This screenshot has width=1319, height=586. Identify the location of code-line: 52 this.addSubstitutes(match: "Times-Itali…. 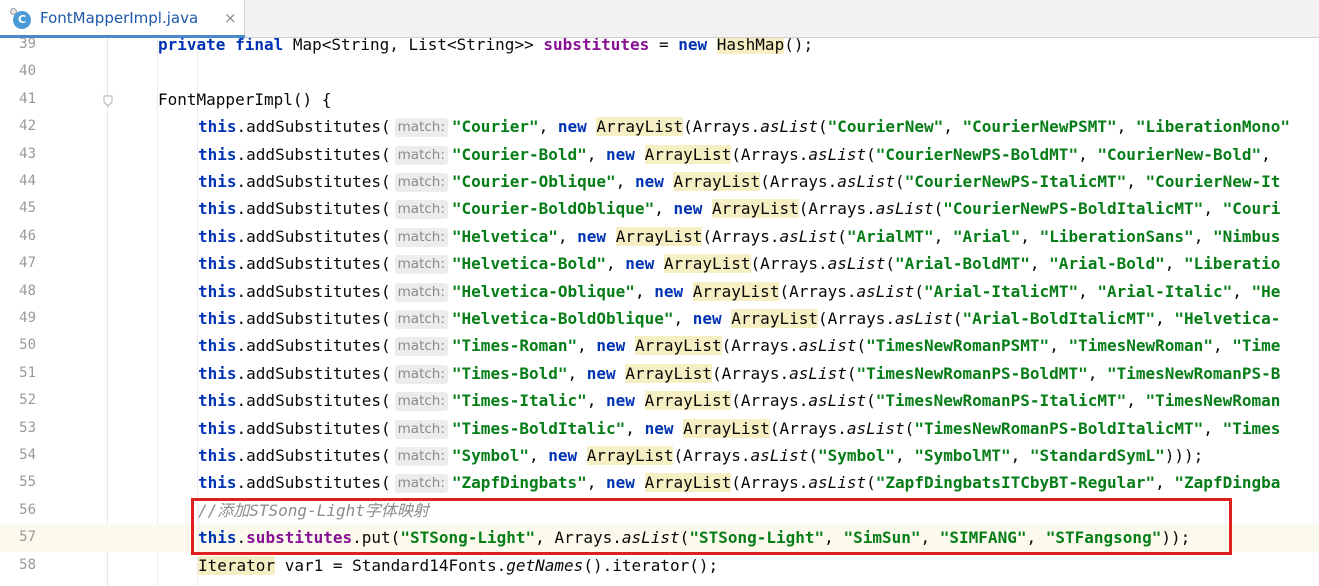
(659, 400).